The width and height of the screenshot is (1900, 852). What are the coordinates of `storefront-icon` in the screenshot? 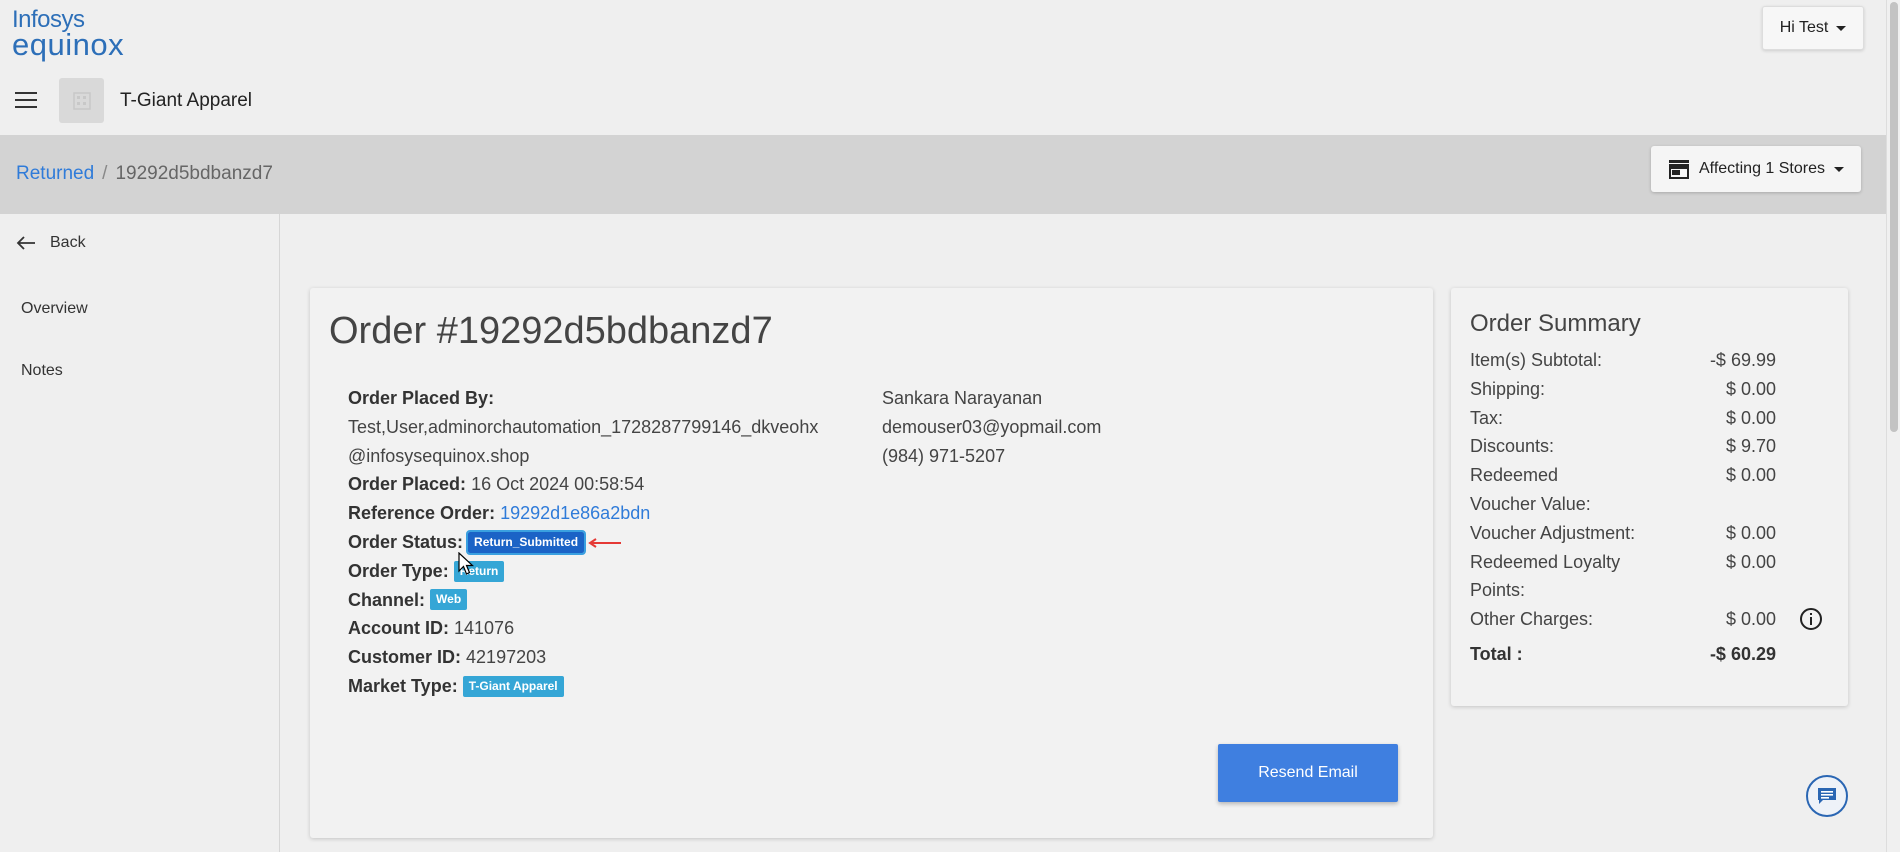 It's located at (1679, 169).